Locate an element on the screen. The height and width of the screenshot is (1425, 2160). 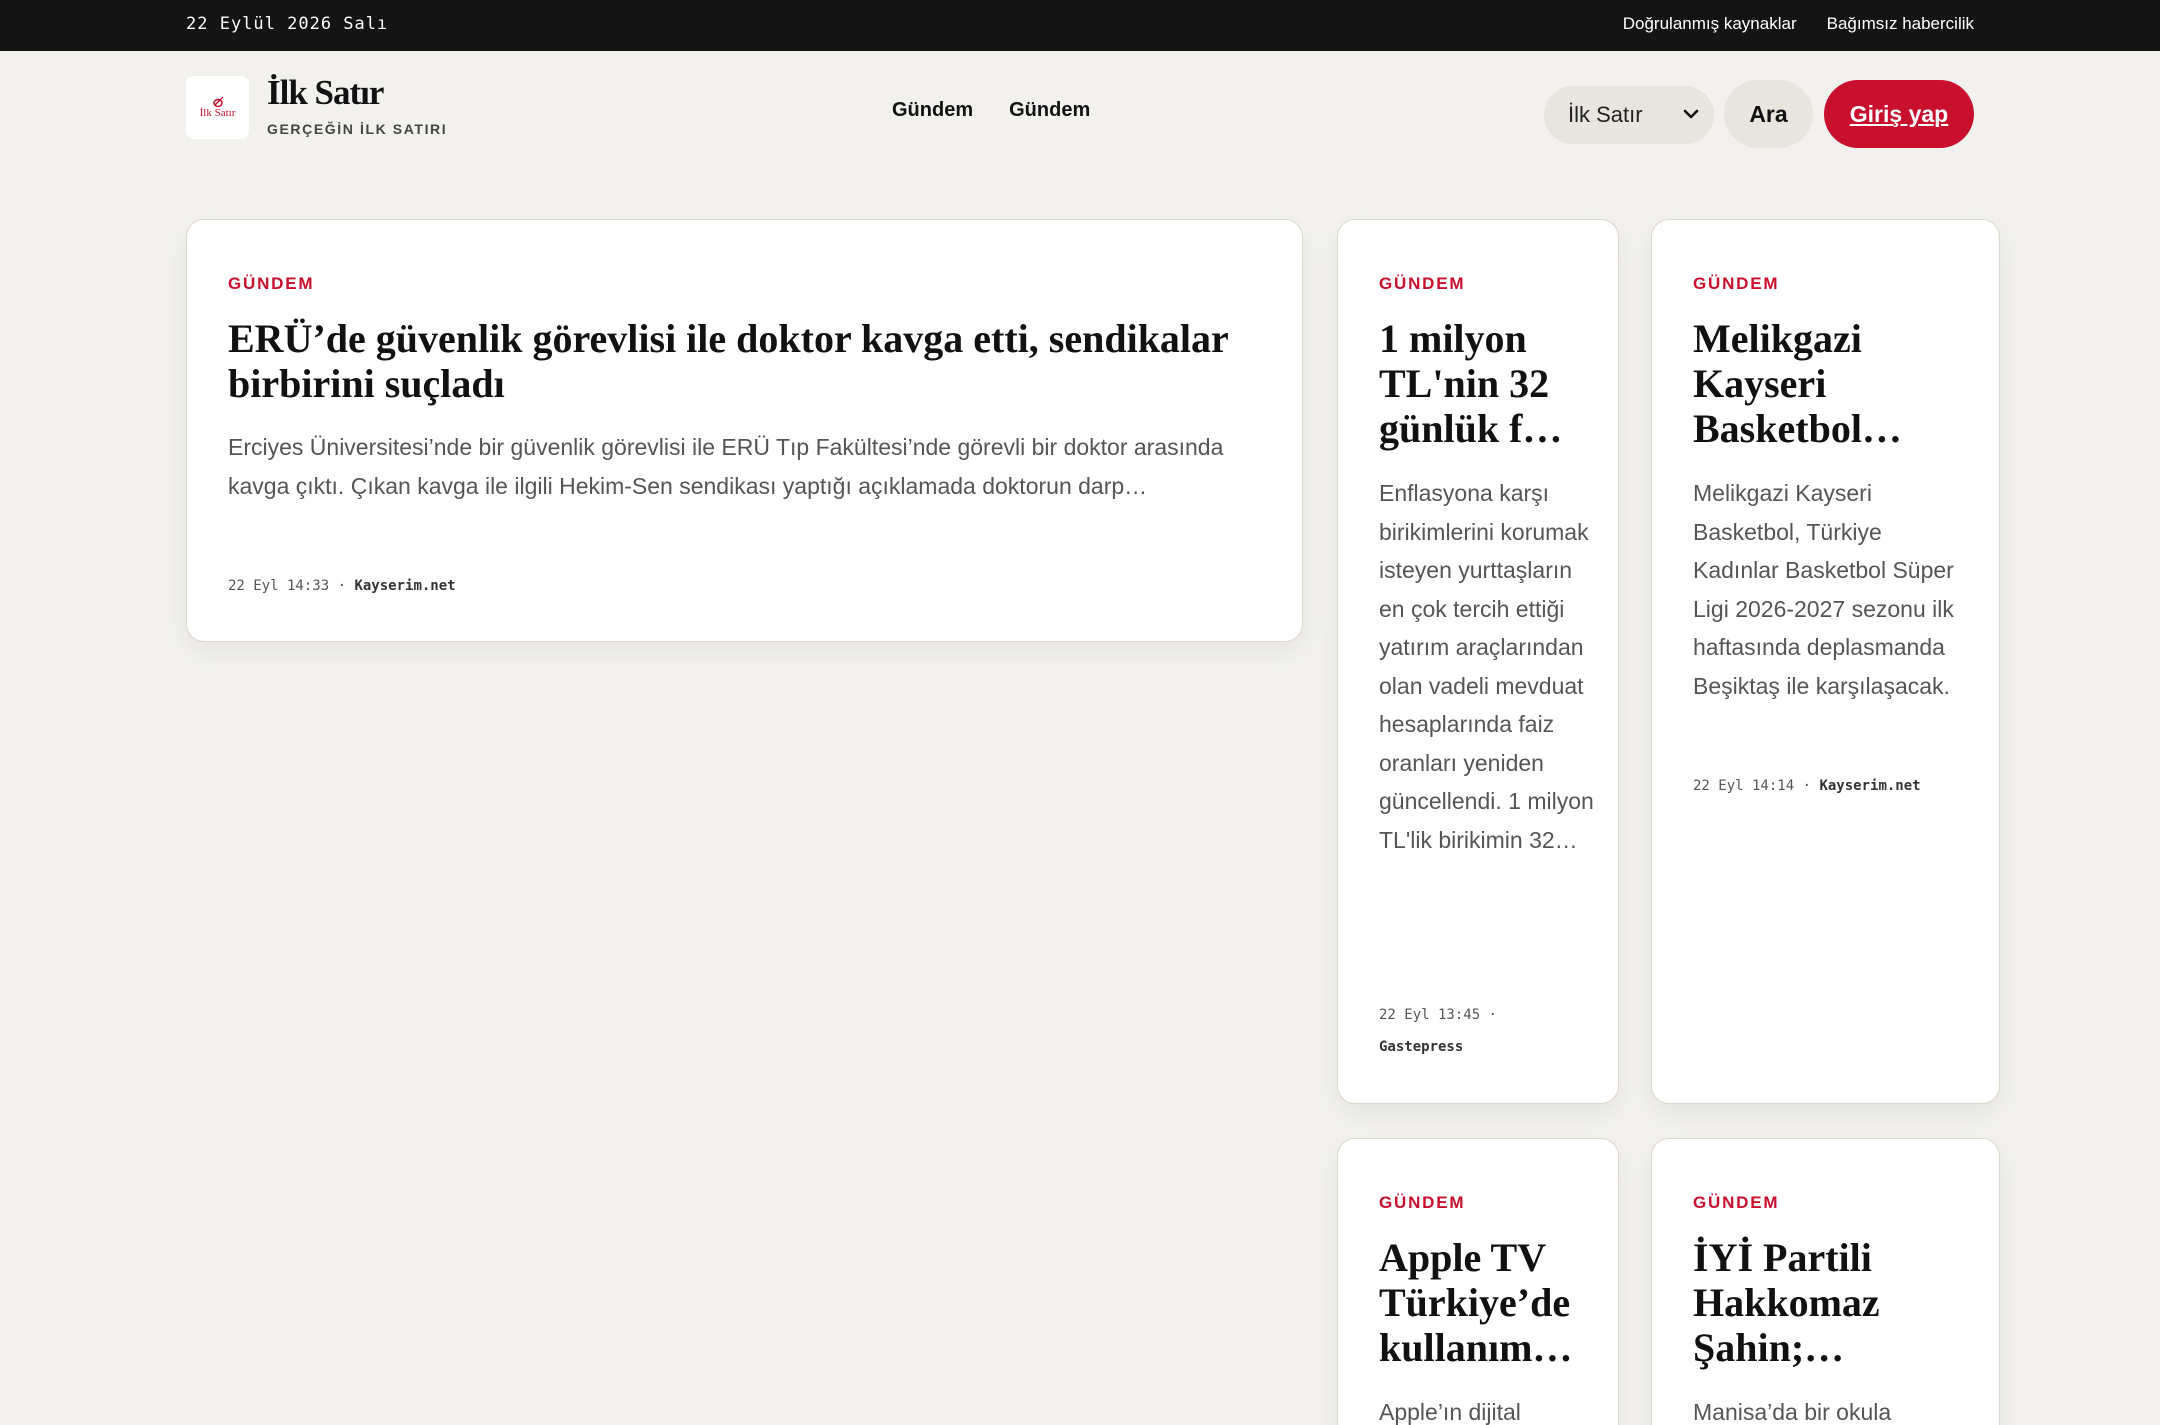
main-nav: Gündem Gündem is located at coordinates (991, 110).